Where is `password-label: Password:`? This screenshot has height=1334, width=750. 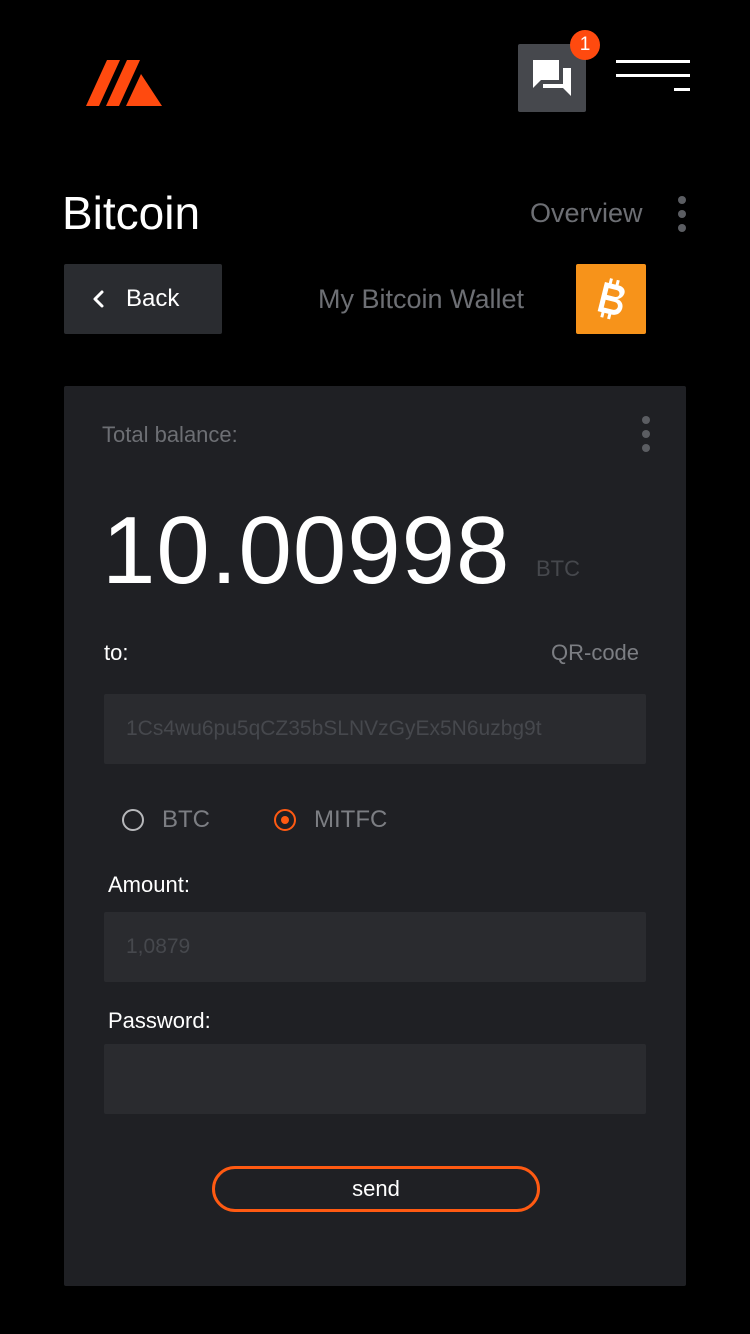
password-label: Password: is located at coordinates (159, 1020).